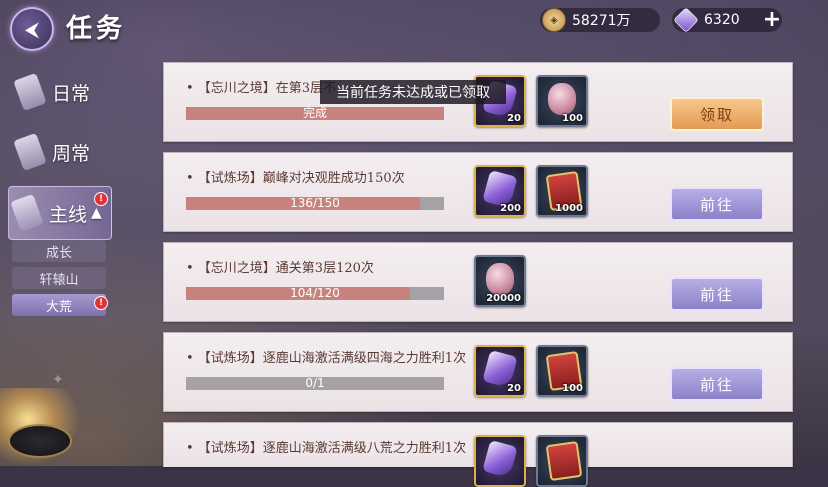 The width and height of the screenshot is (828, 487). Describe the element at coordinates (71, 93) in the screenshot. I see `tab-daily-label: 日常` at that location.